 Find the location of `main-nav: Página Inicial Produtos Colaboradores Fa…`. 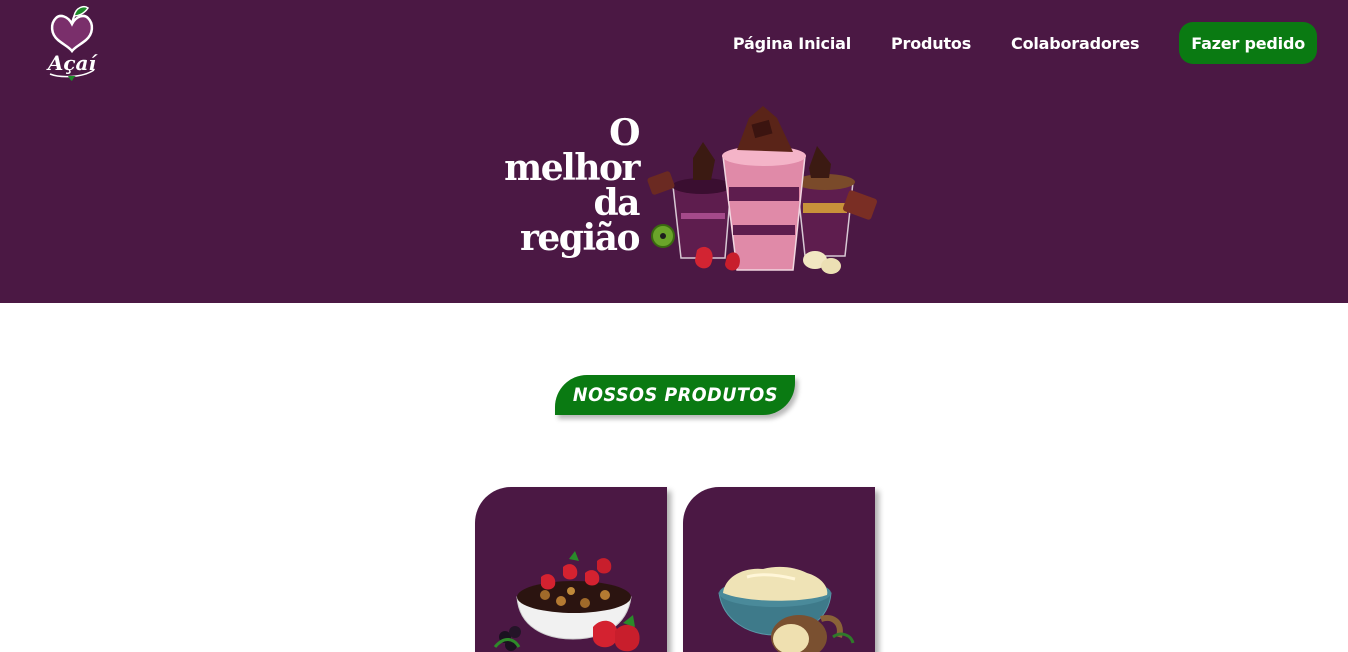

main-nav: Página Inicial Produtos Colaboradores Fa… is located at coordinates (1025, 43).